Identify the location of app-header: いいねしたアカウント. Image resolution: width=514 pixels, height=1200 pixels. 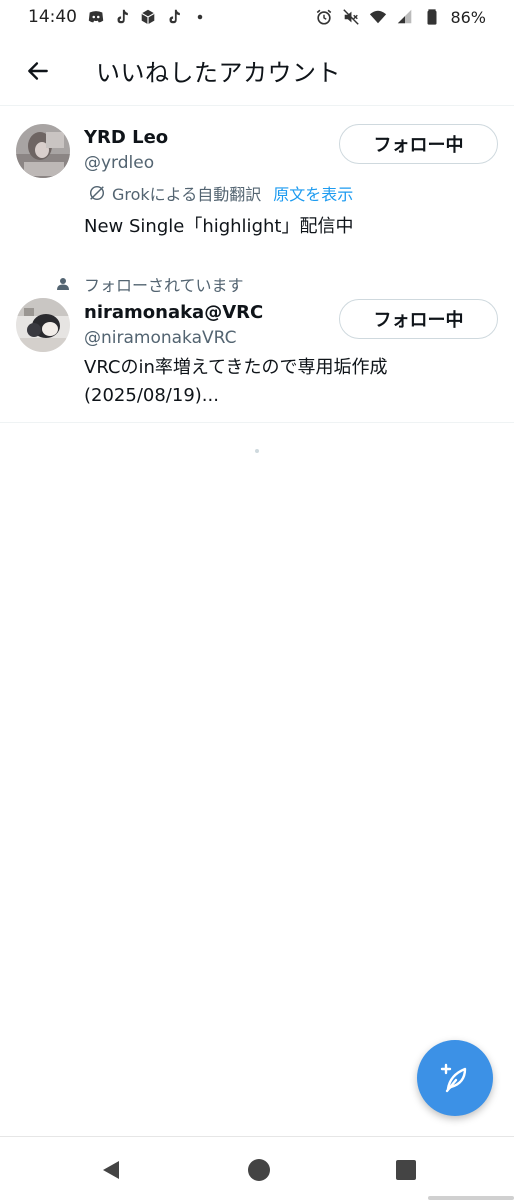
(257, 71).